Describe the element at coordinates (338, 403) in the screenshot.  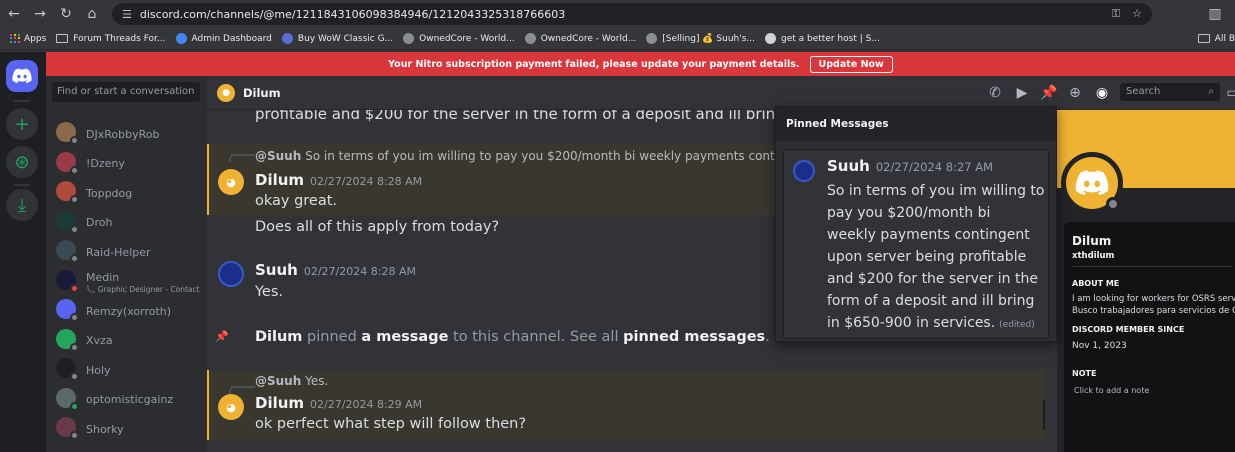
I see `message-author: Dilum 02/27/2024 8:29 AM` at that location.